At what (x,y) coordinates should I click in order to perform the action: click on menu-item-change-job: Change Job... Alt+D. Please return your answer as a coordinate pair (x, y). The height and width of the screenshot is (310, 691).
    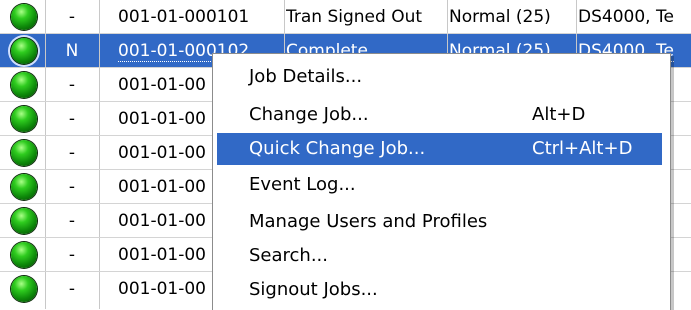
    Looking at the image, I should click on (439, 115).